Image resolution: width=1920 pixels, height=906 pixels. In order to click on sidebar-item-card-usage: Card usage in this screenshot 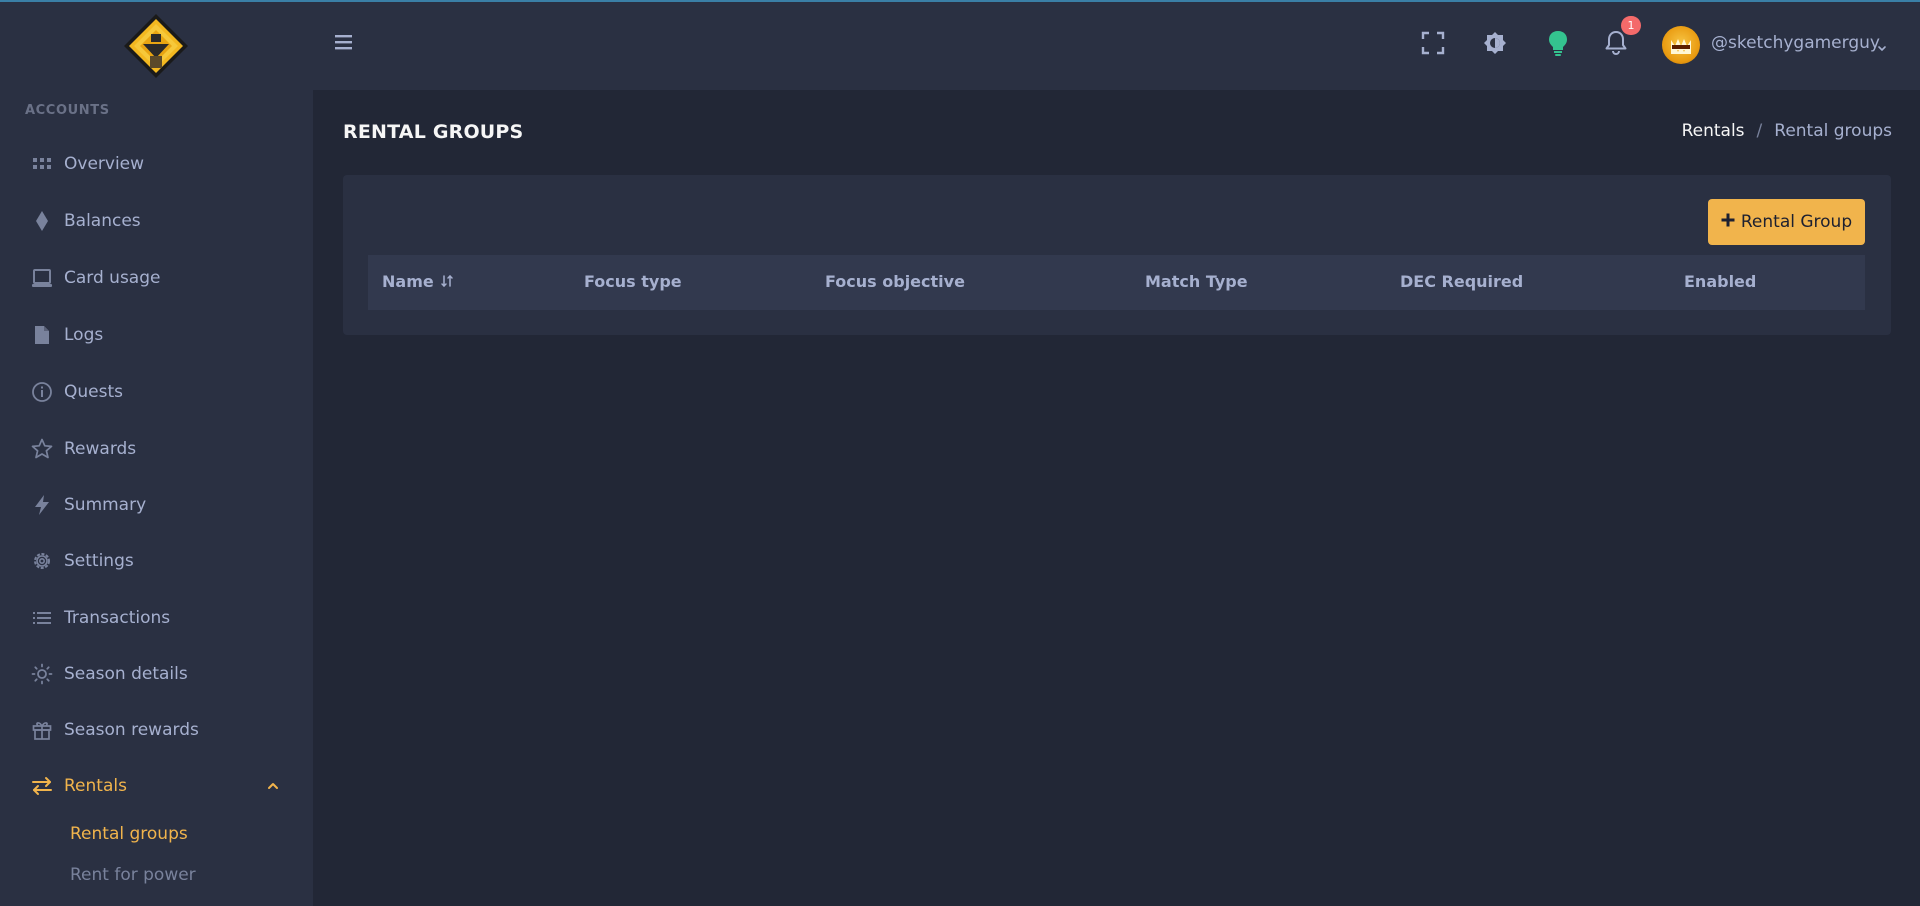, I will do `click(156, 278)`.